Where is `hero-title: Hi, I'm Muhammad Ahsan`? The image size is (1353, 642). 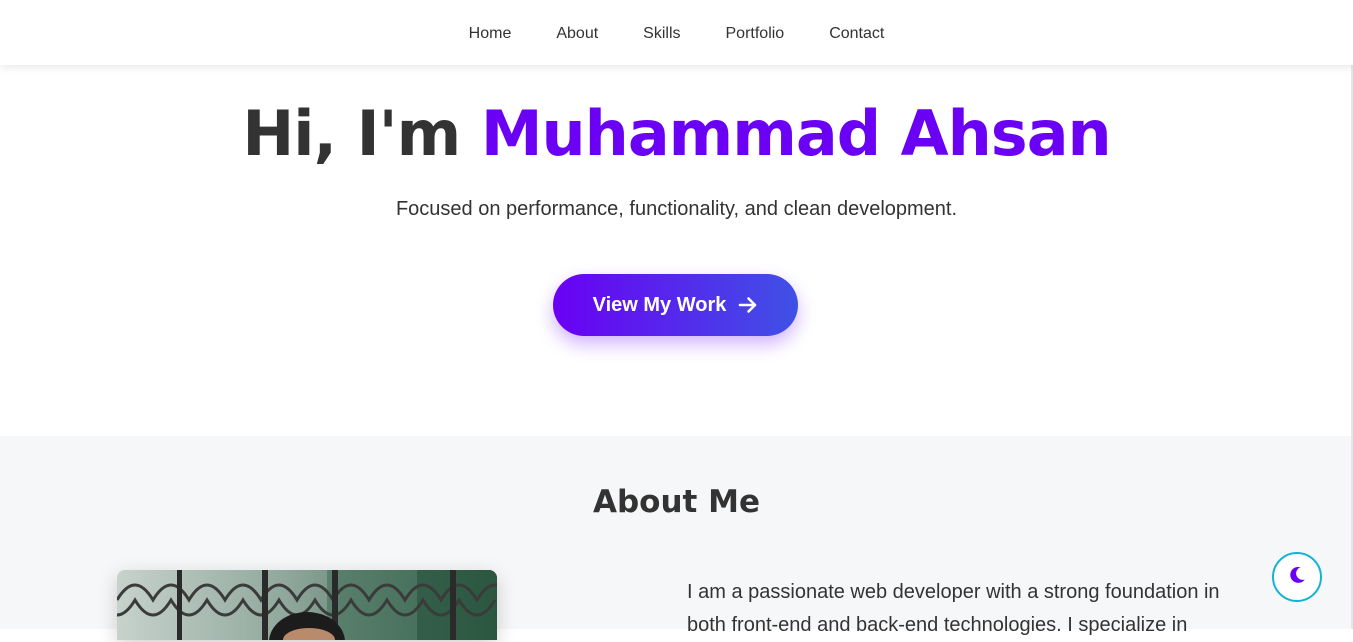
hero-title: Hi, I'm Muhammad Ahsan is located at coordinates (676, 133).